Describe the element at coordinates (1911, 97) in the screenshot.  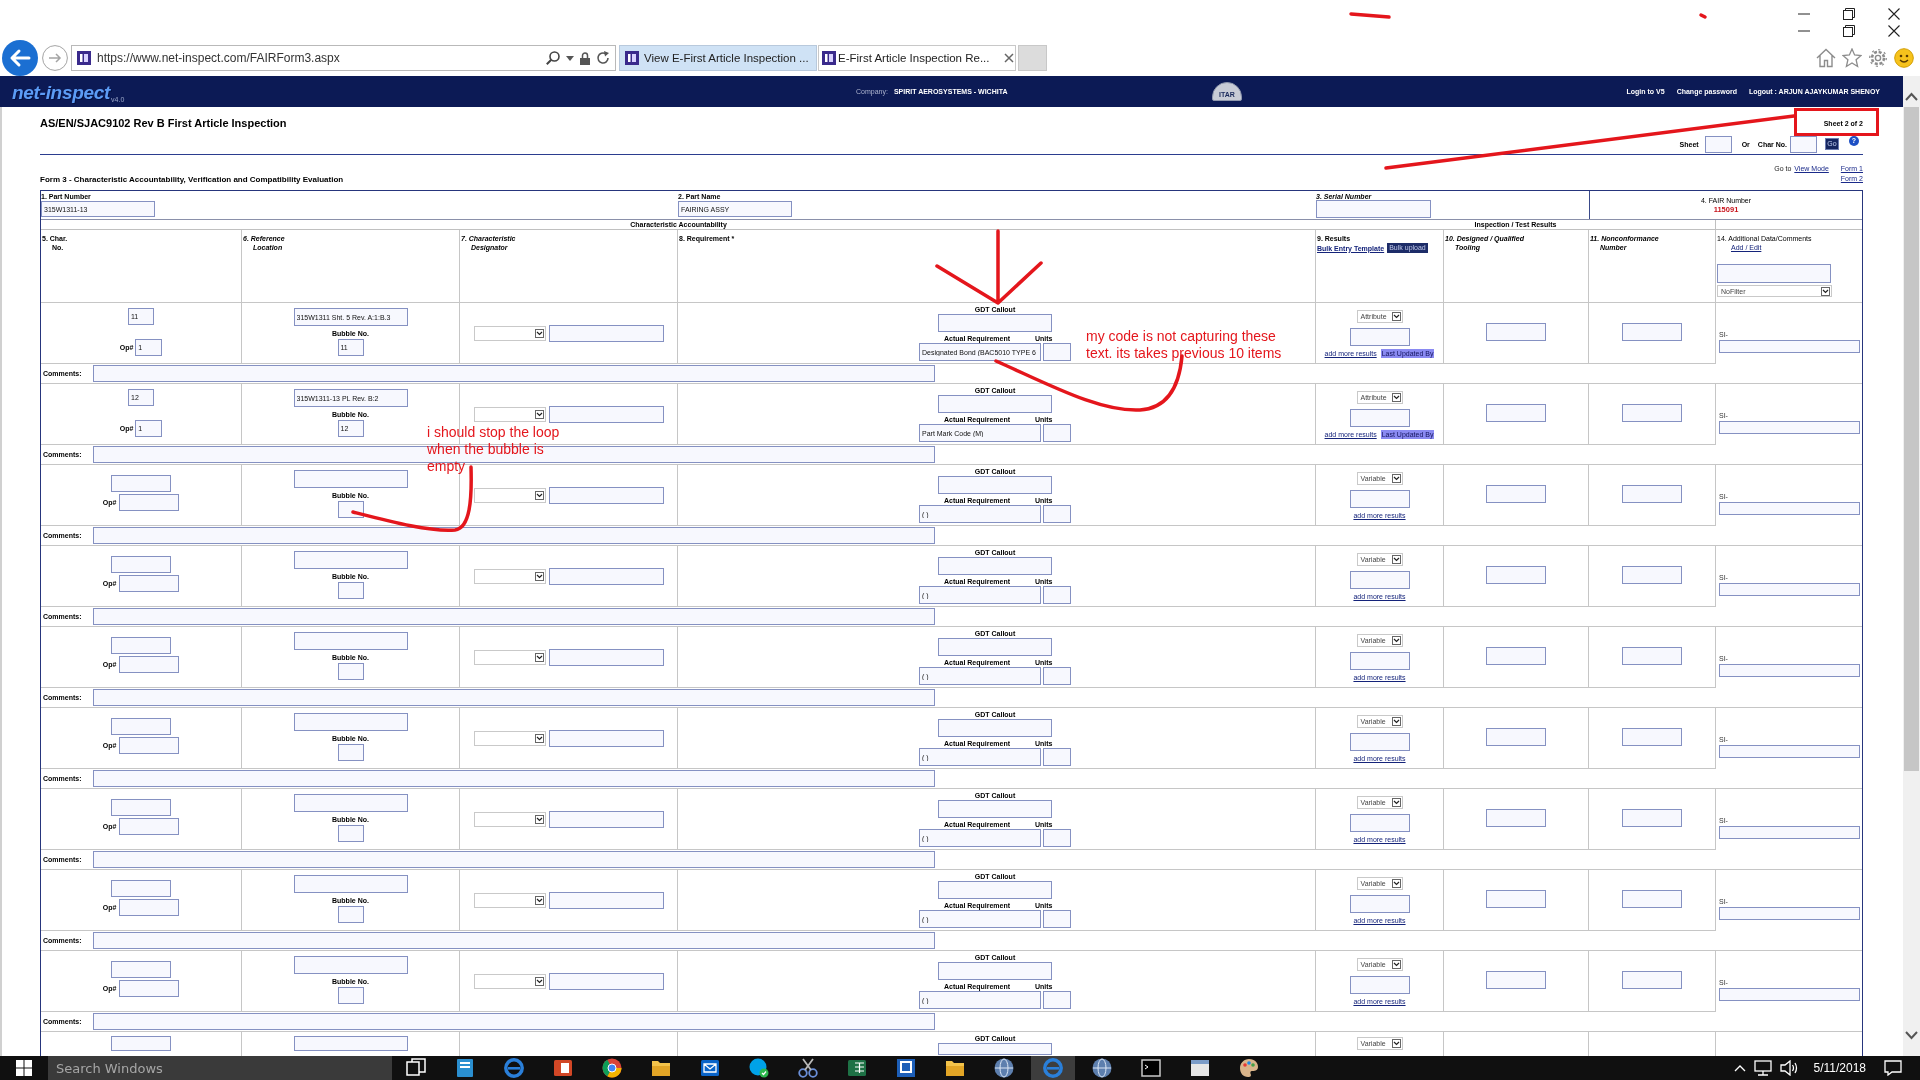
I see `scroll-up-button` at that location.